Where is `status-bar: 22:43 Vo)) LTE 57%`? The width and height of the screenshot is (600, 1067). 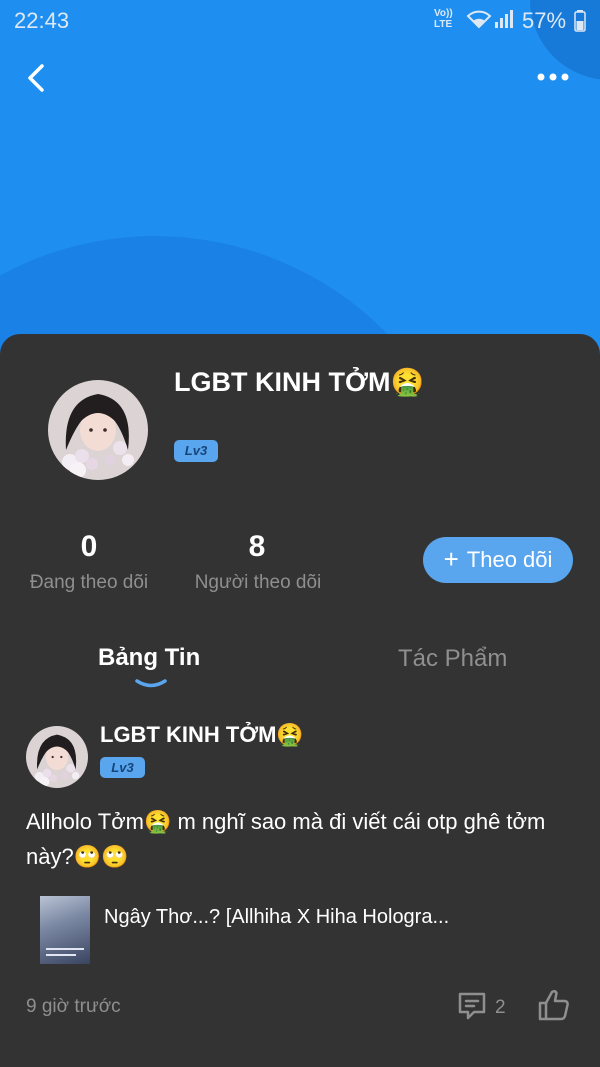
status-bar: 22:43 Vo)) LTE 57% is located at coordinates (300, 20).